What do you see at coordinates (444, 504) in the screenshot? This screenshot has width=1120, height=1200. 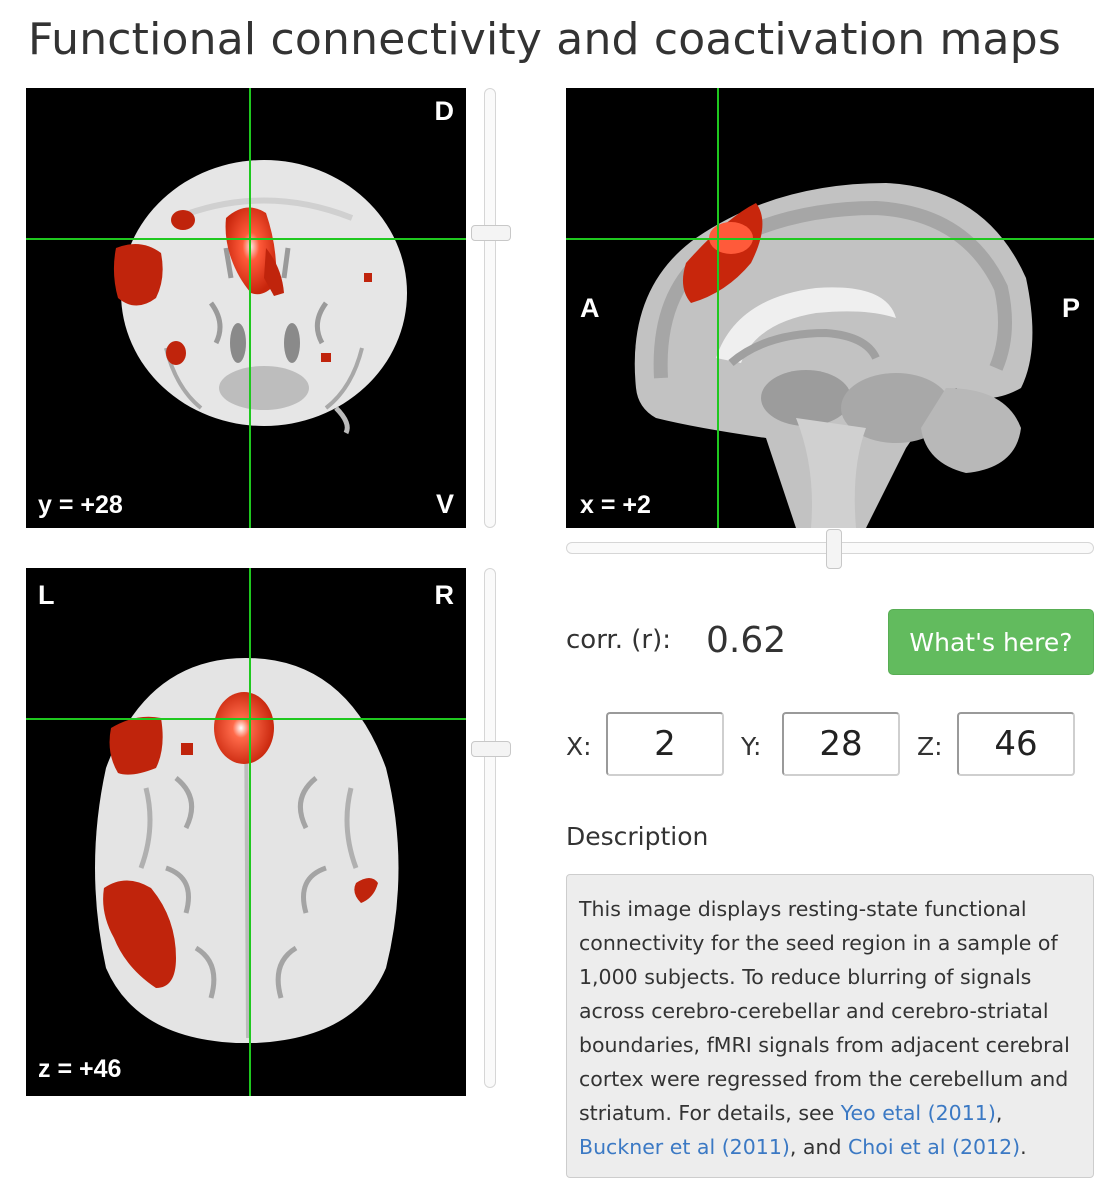 I see `coronal-ventral-label: V` at bounding box center [444, 504].